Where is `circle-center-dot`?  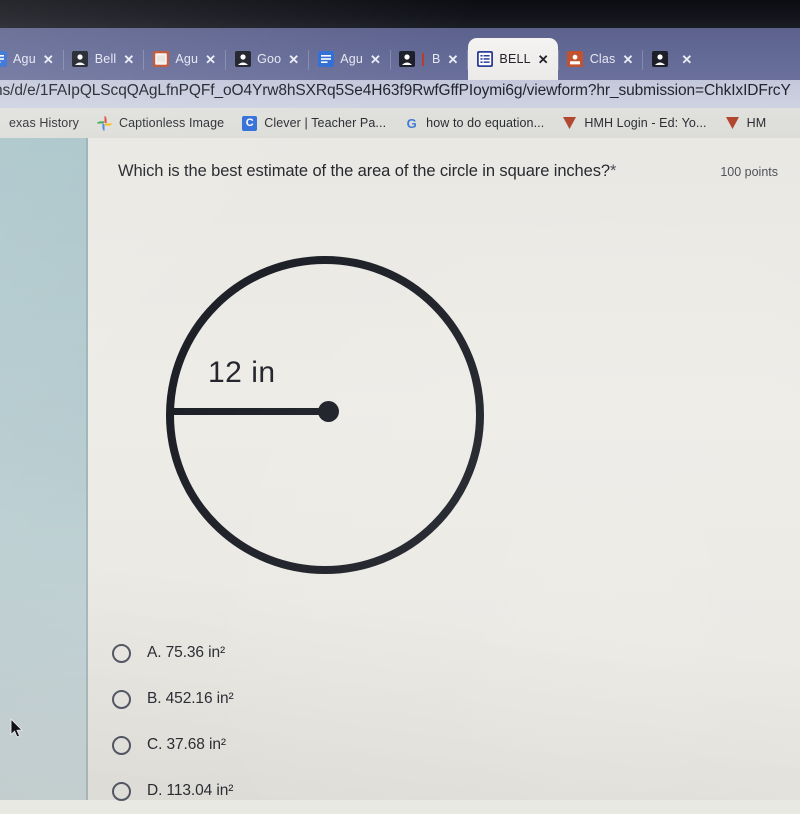
circle-center-dot is located at coordinates (328, 411).